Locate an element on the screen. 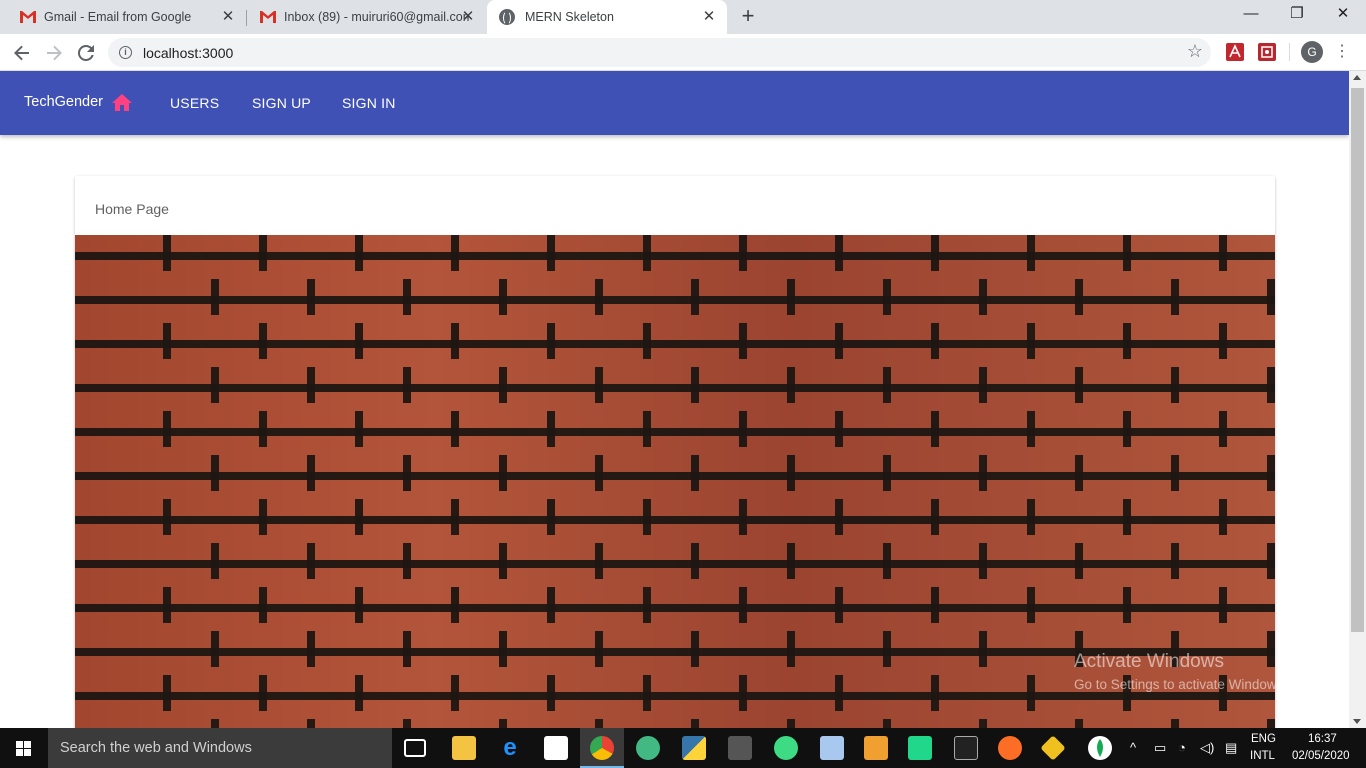 The height and width of the screenshot is (768, 1366). windows-logo-icon is located at coordinates (24, 749).